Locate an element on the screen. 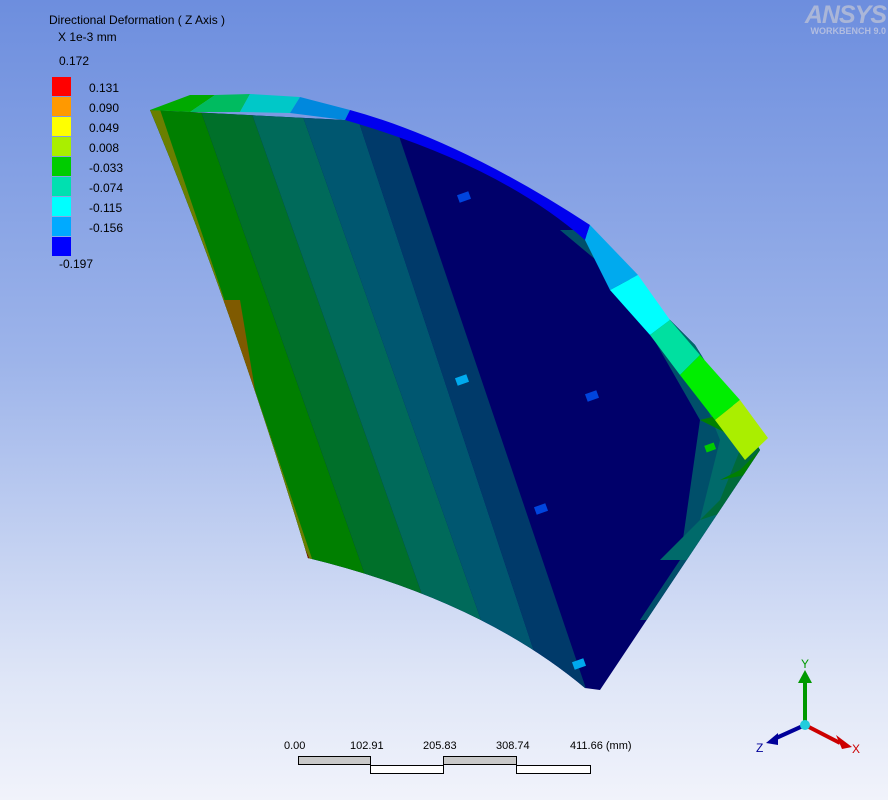 This screenshot has width=888, height=800. legend-label: 0.090 is located at coordinates (104, 108).